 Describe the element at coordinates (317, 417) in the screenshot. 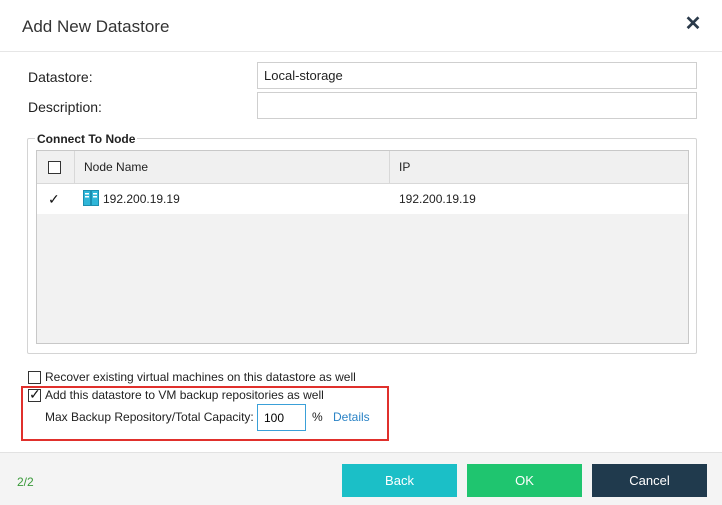

I see `capacity-unit: %` at that location.